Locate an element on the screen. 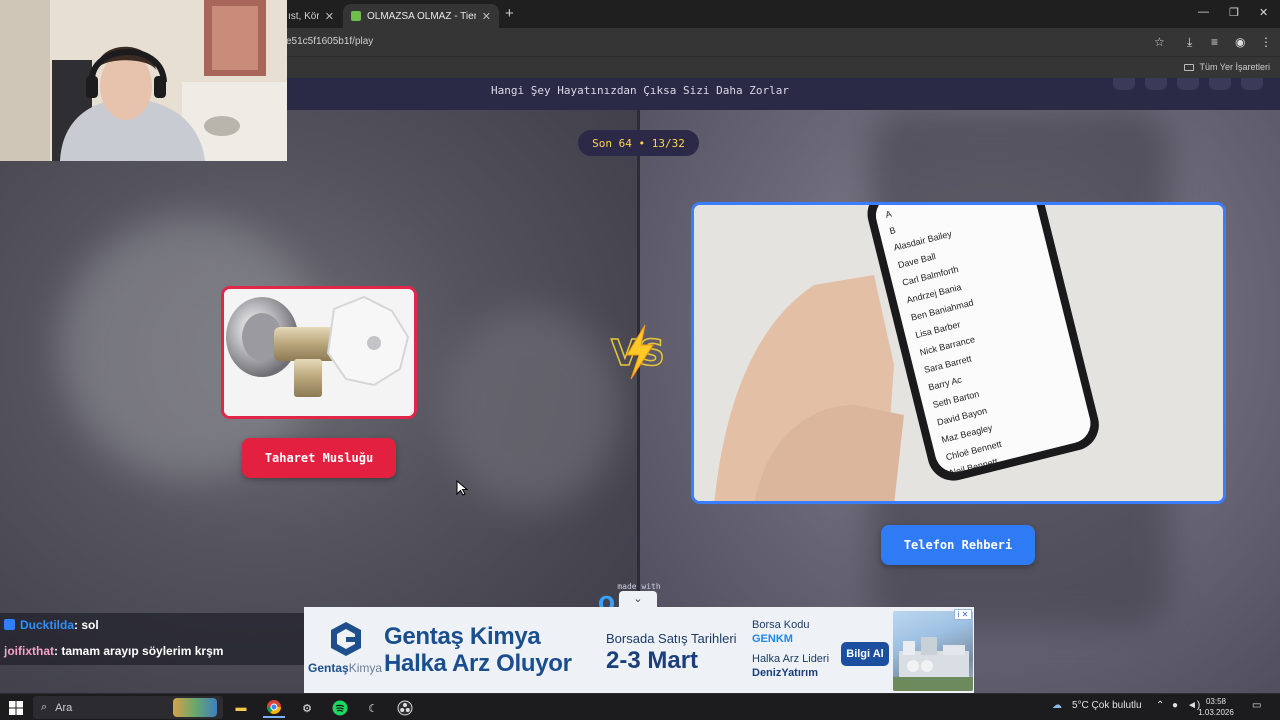 The image size is (1280, 720). ad-borsa-label: Borsada Satış Tarihleri is located at coordinates (671, 638).